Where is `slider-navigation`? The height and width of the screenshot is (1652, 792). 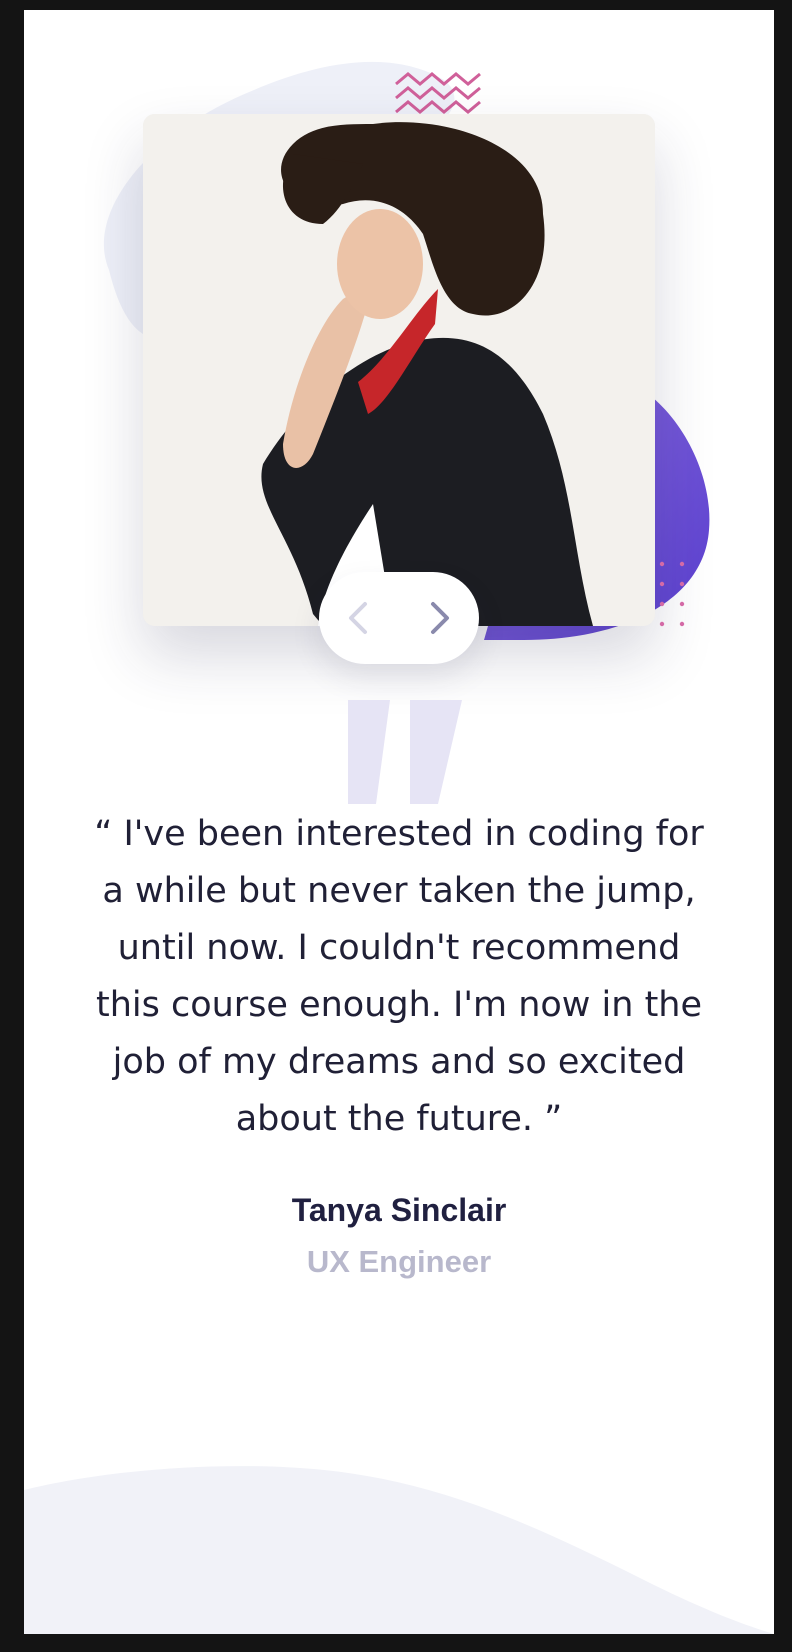
slider-navigation is located at coordinates (399, 618).